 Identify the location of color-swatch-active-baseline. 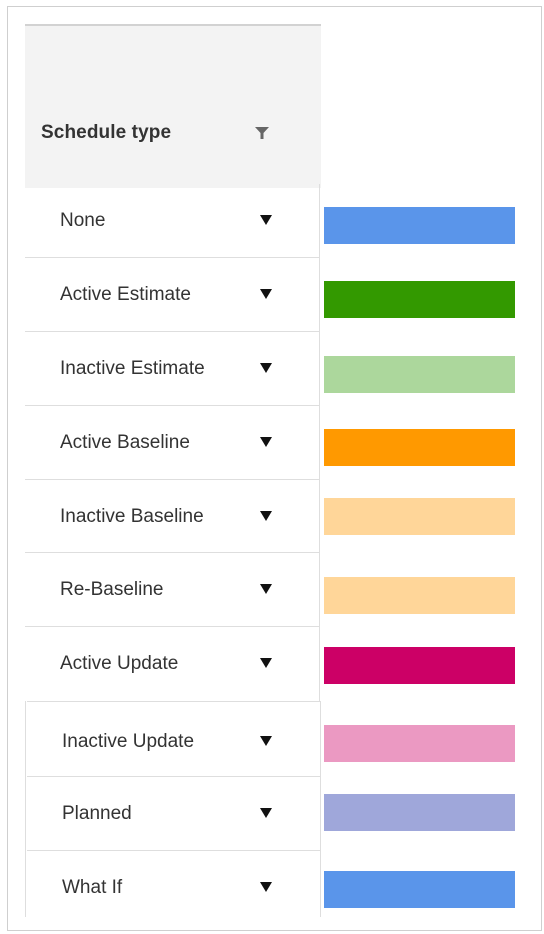
(419, 447).